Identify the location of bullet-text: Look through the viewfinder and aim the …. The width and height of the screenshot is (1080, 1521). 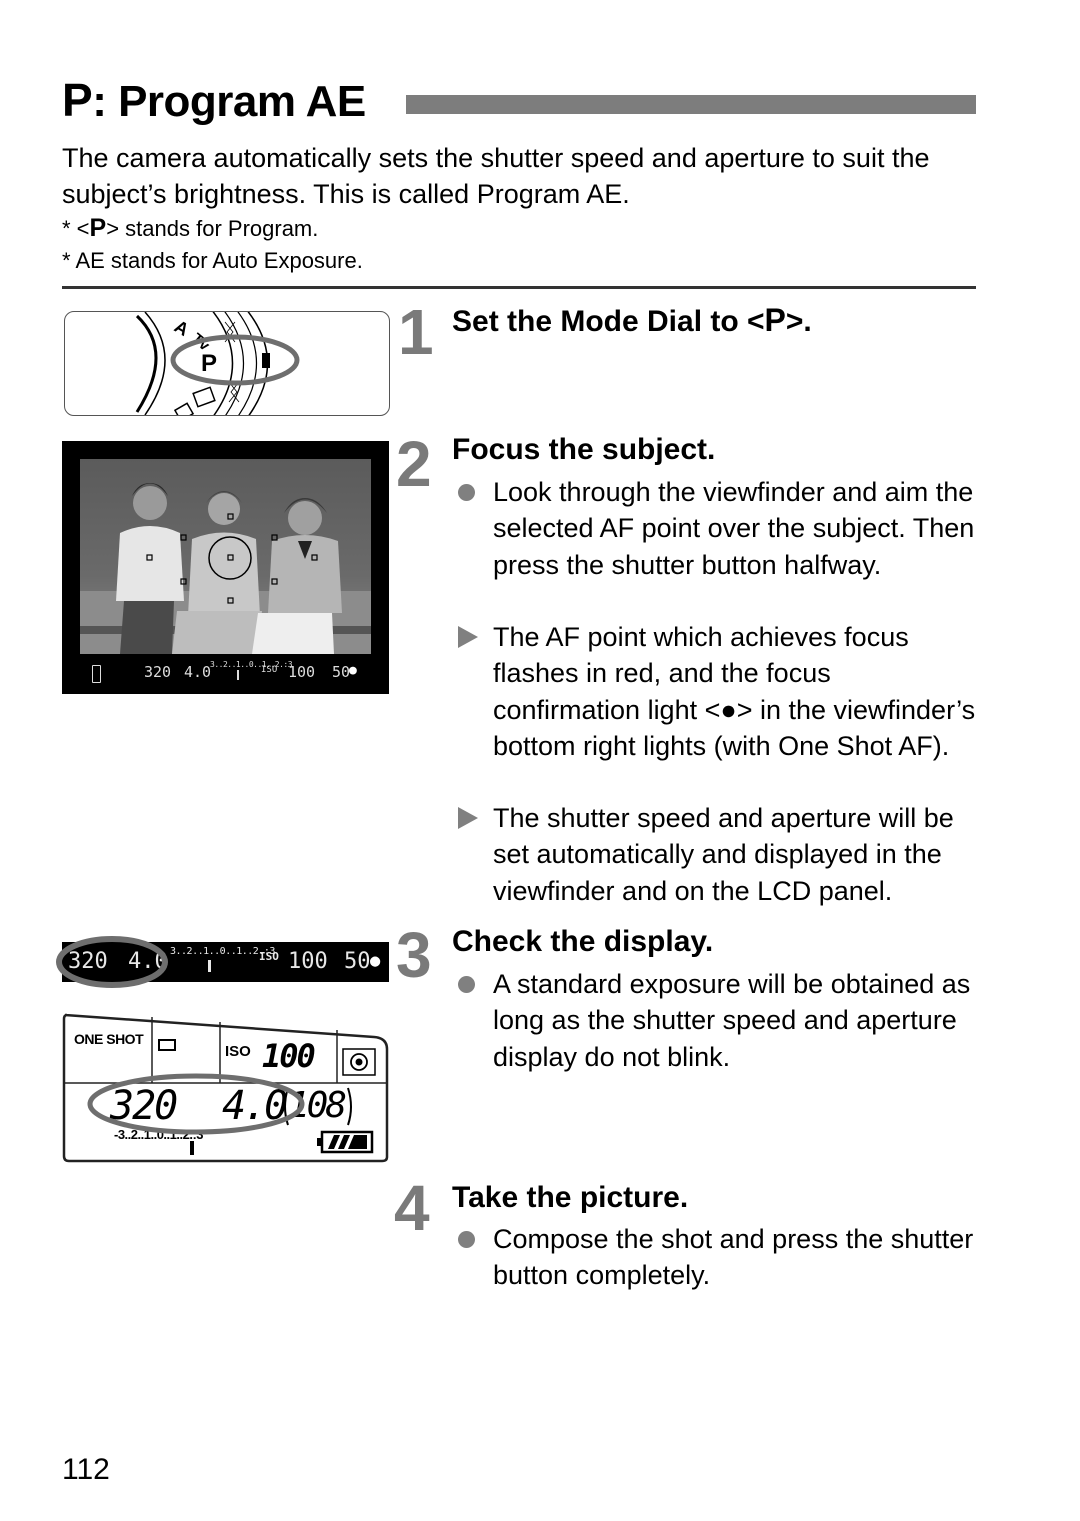
(734, 528).